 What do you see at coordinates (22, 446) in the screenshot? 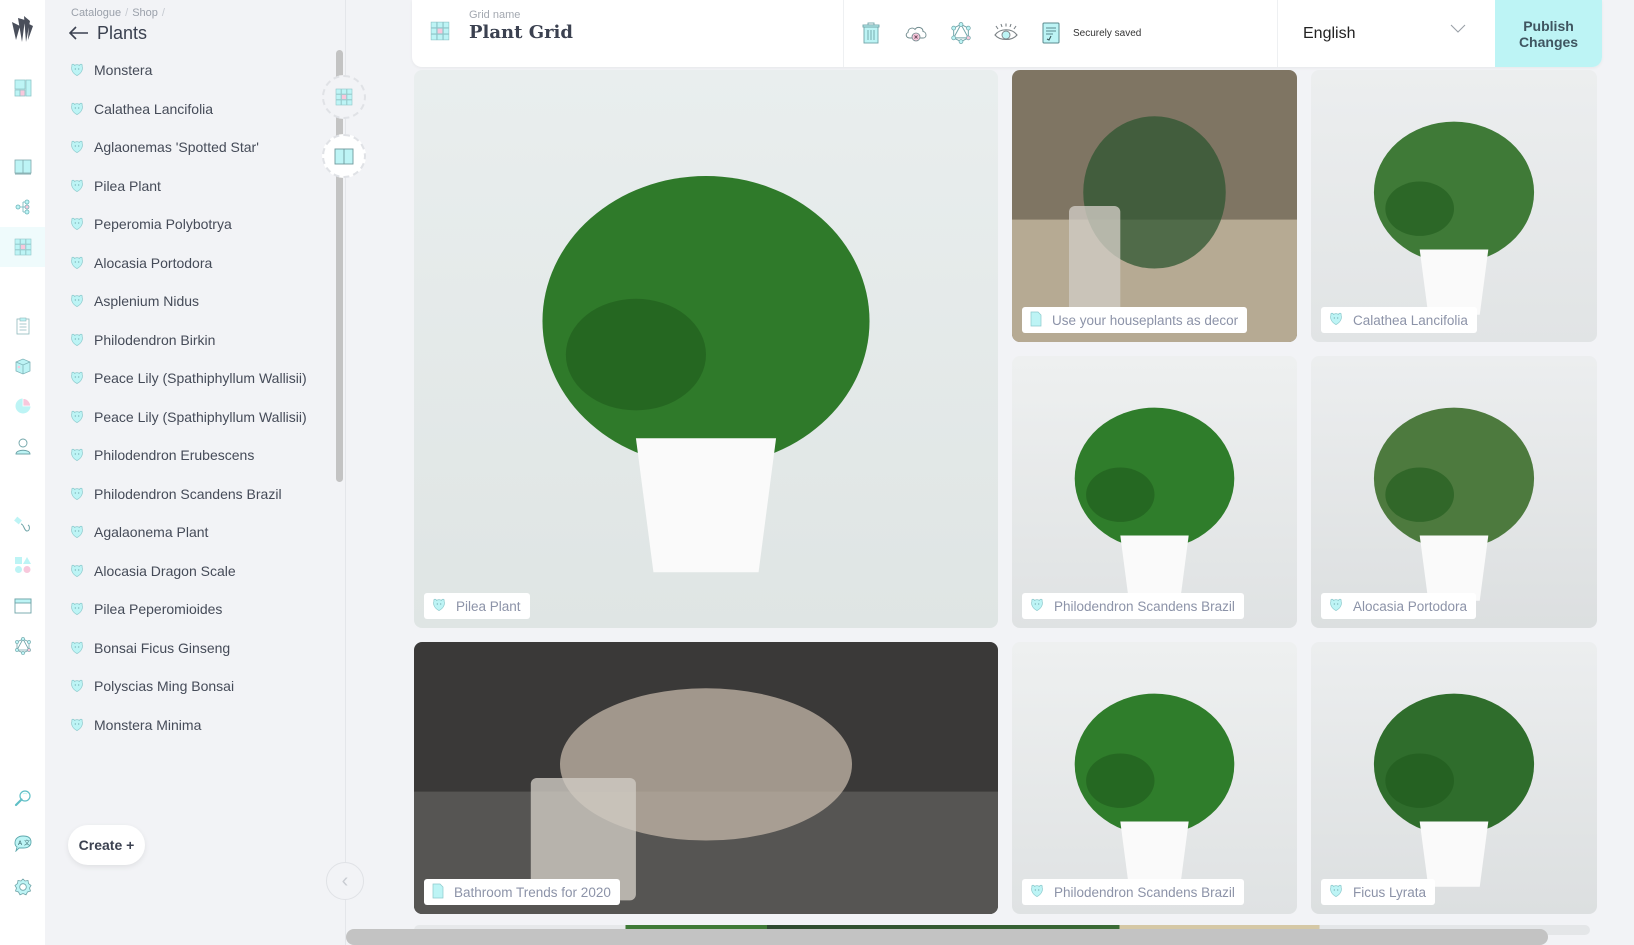
I see `rail-users` at bounding box center [22, 446].